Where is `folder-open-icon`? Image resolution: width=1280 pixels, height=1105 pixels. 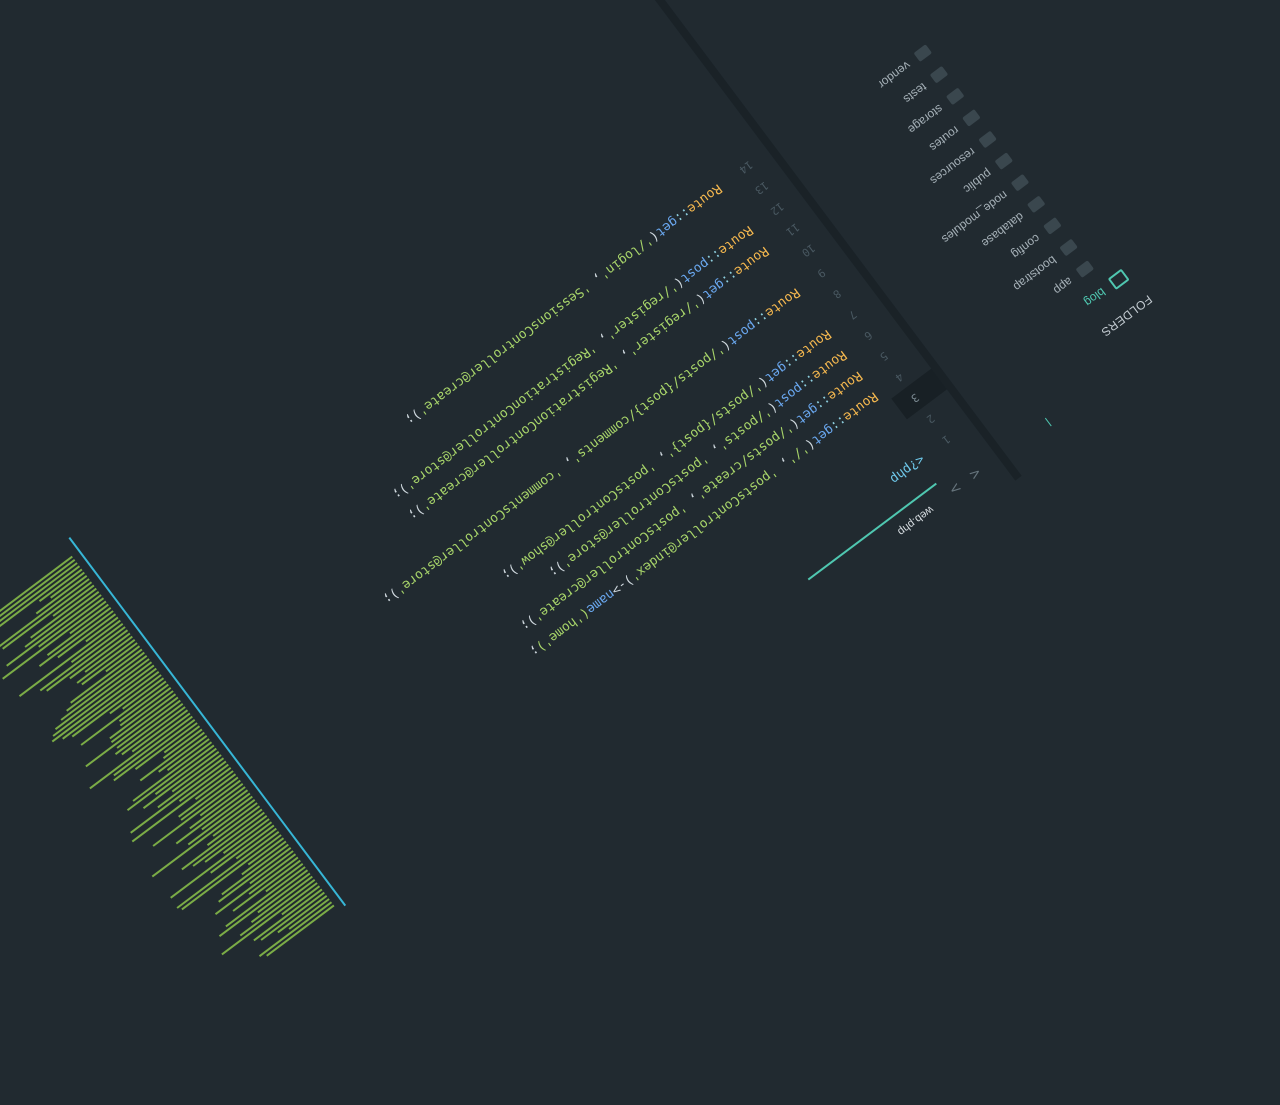 folder-open-icon is located at coordinates (1118, 279).